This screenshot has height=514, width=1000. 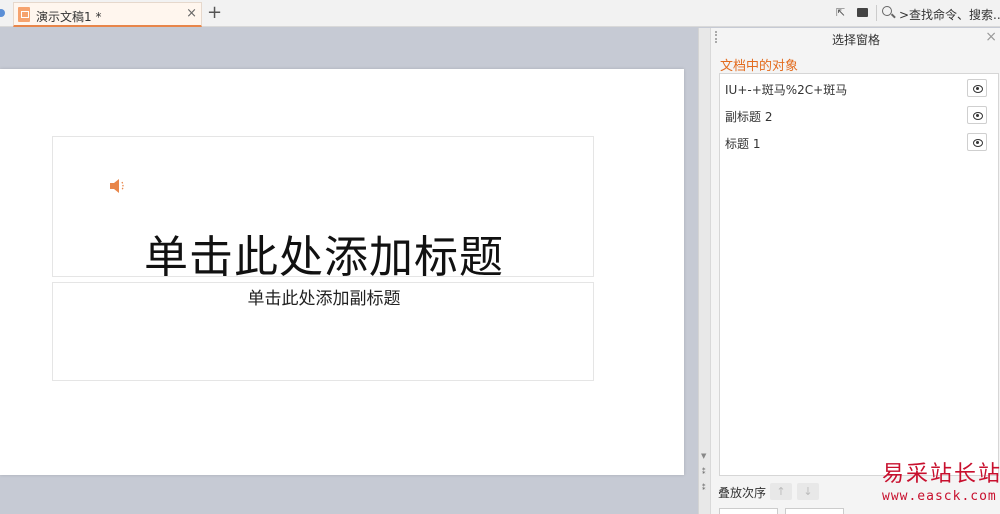 I want to click on list-item: IU+-+斑马%2C+斑马, so click(x=859, y=88).